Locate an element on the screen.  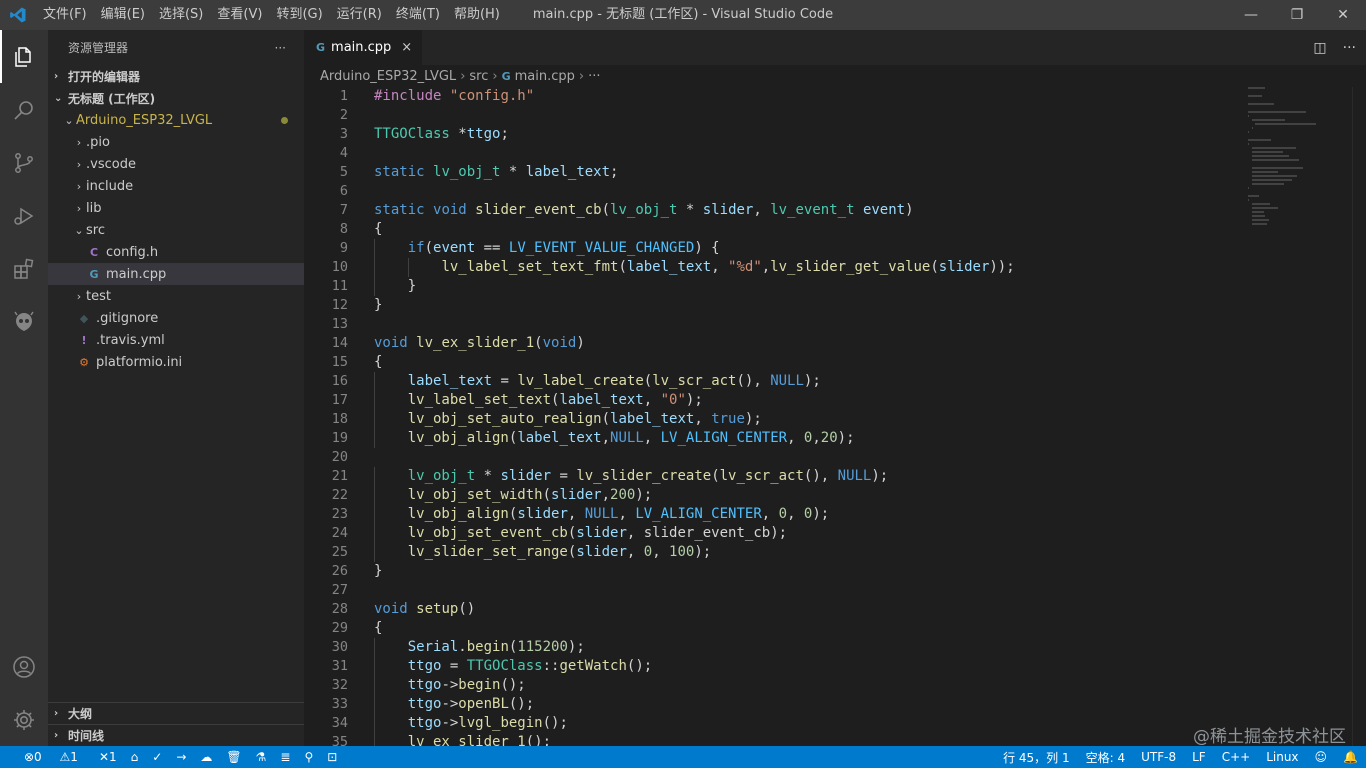
line-number: 9 is located at coordinates (343, 248).